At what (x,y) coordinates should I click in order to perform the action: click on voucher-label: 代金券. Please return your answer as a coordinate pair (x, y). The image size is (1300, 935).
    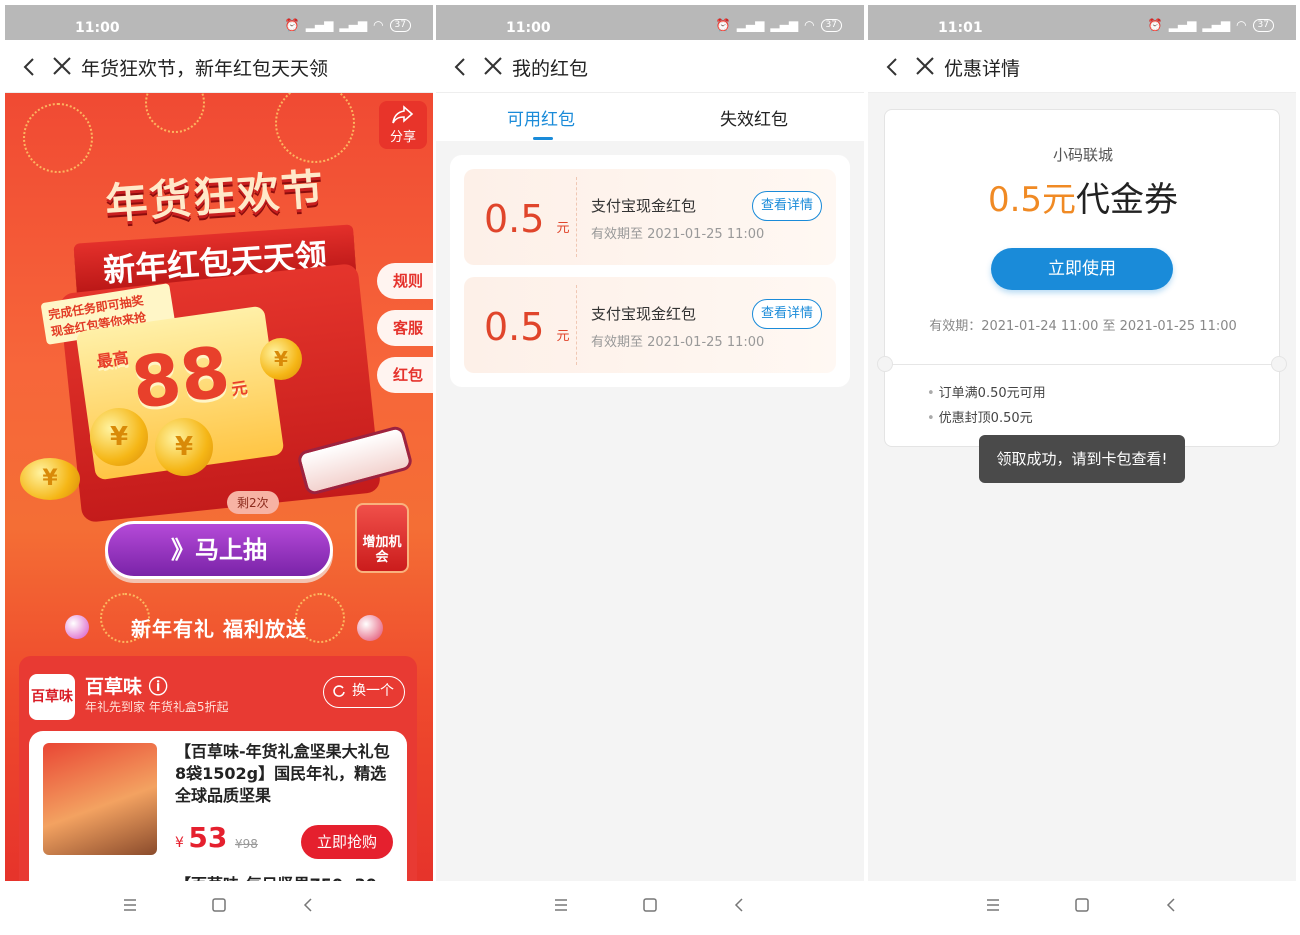
    Looking at the image, I should click on (1127, 200).